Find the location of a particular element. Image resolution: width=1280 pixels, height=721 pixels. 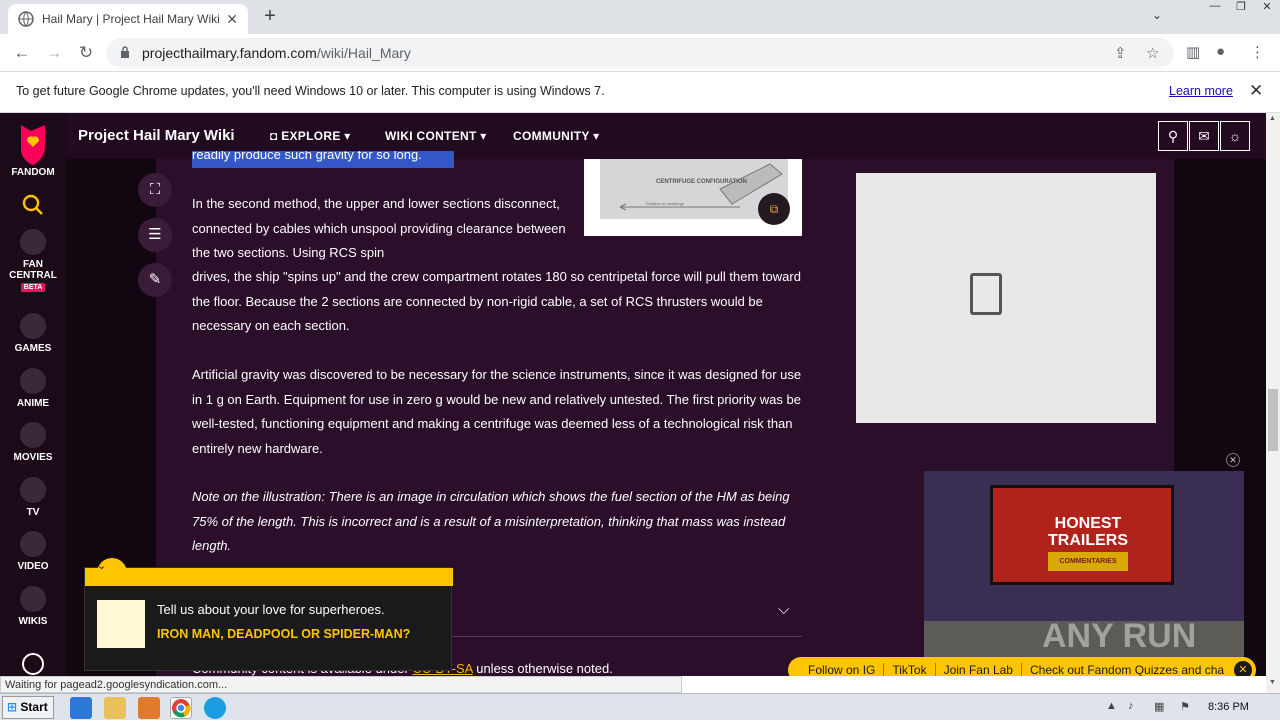

anime-icon is located at coordinates (33, 381).